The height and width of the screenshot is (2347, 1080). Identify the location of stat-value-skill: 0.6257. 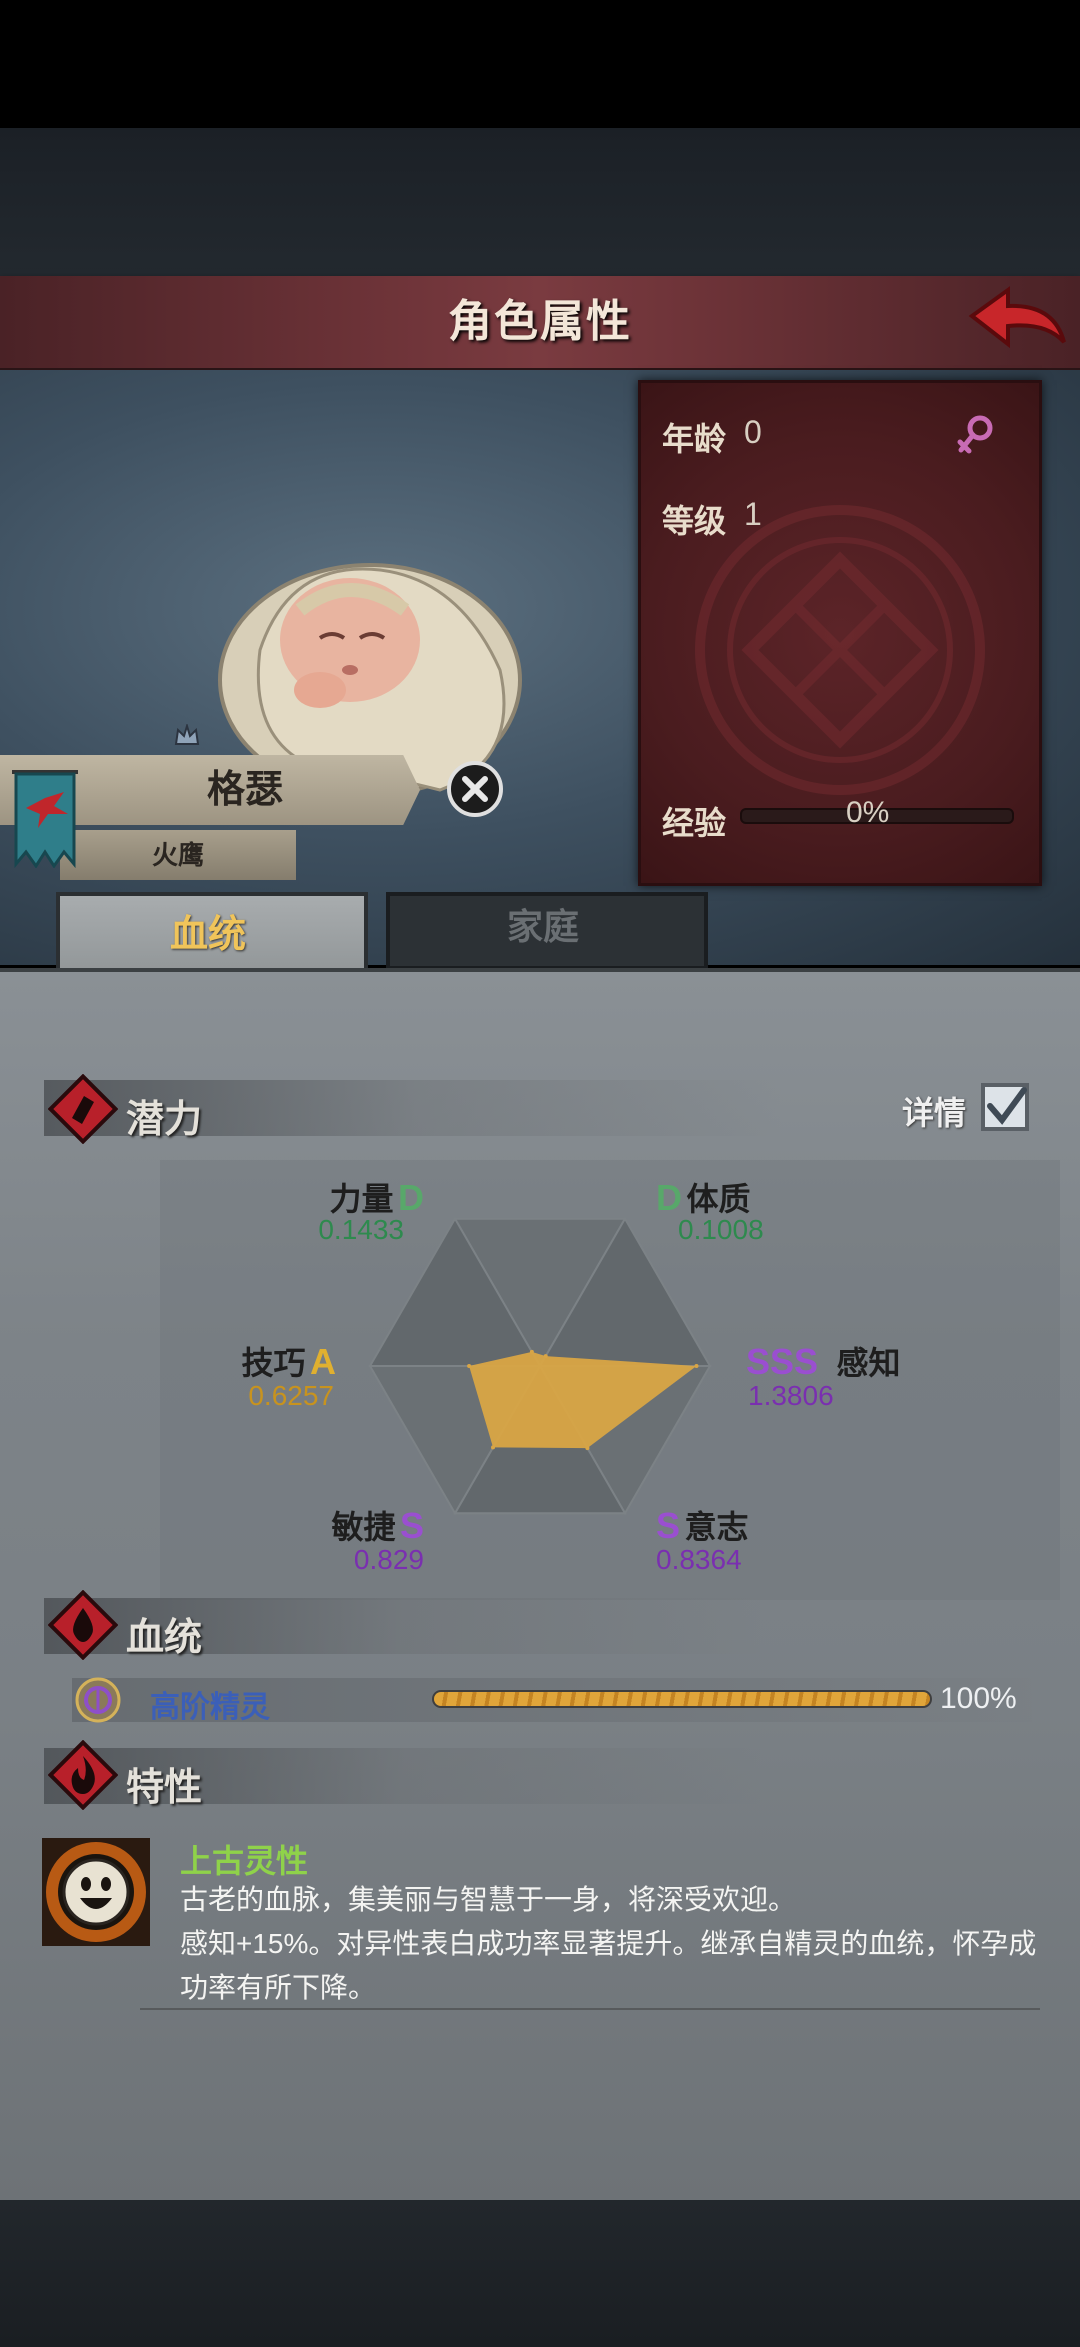
(291, 1395).